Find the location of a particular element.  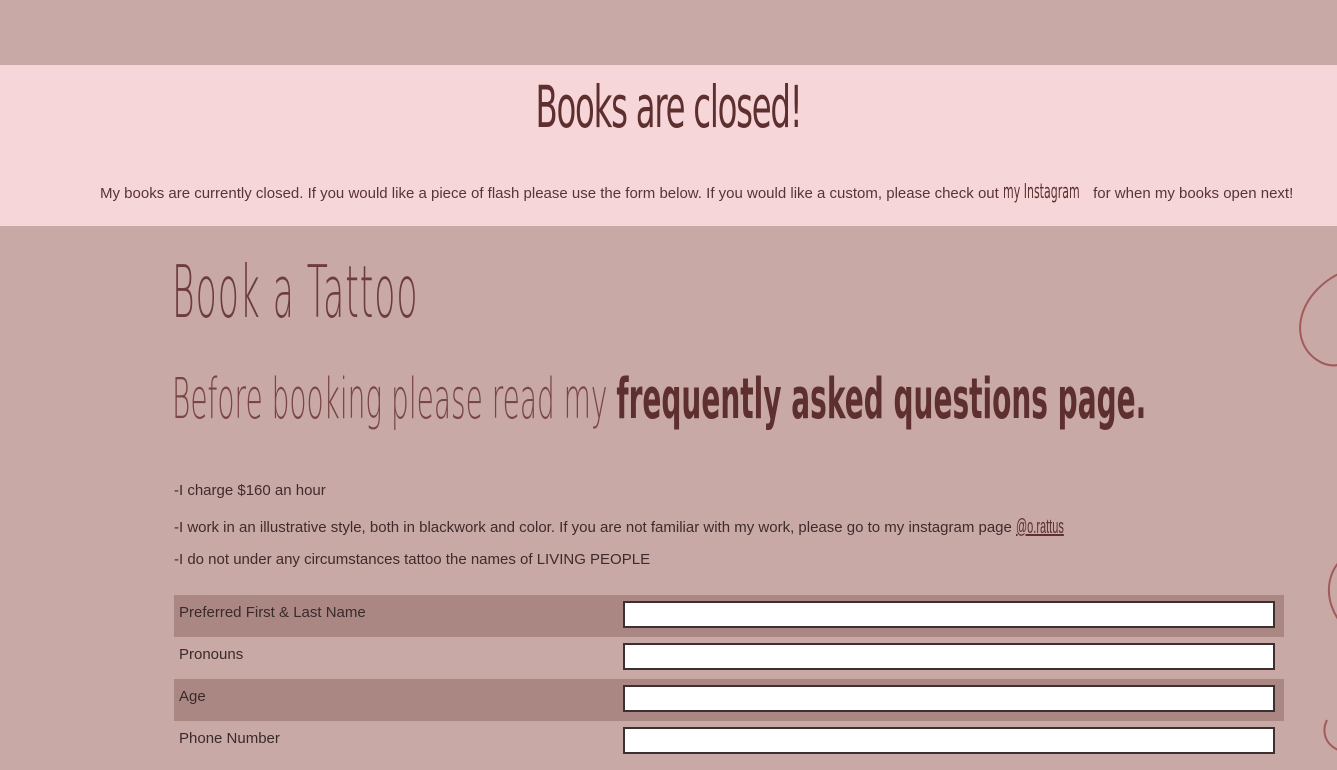

rate-info: -I charge $160 an hour is located at coordinates (250, 490).